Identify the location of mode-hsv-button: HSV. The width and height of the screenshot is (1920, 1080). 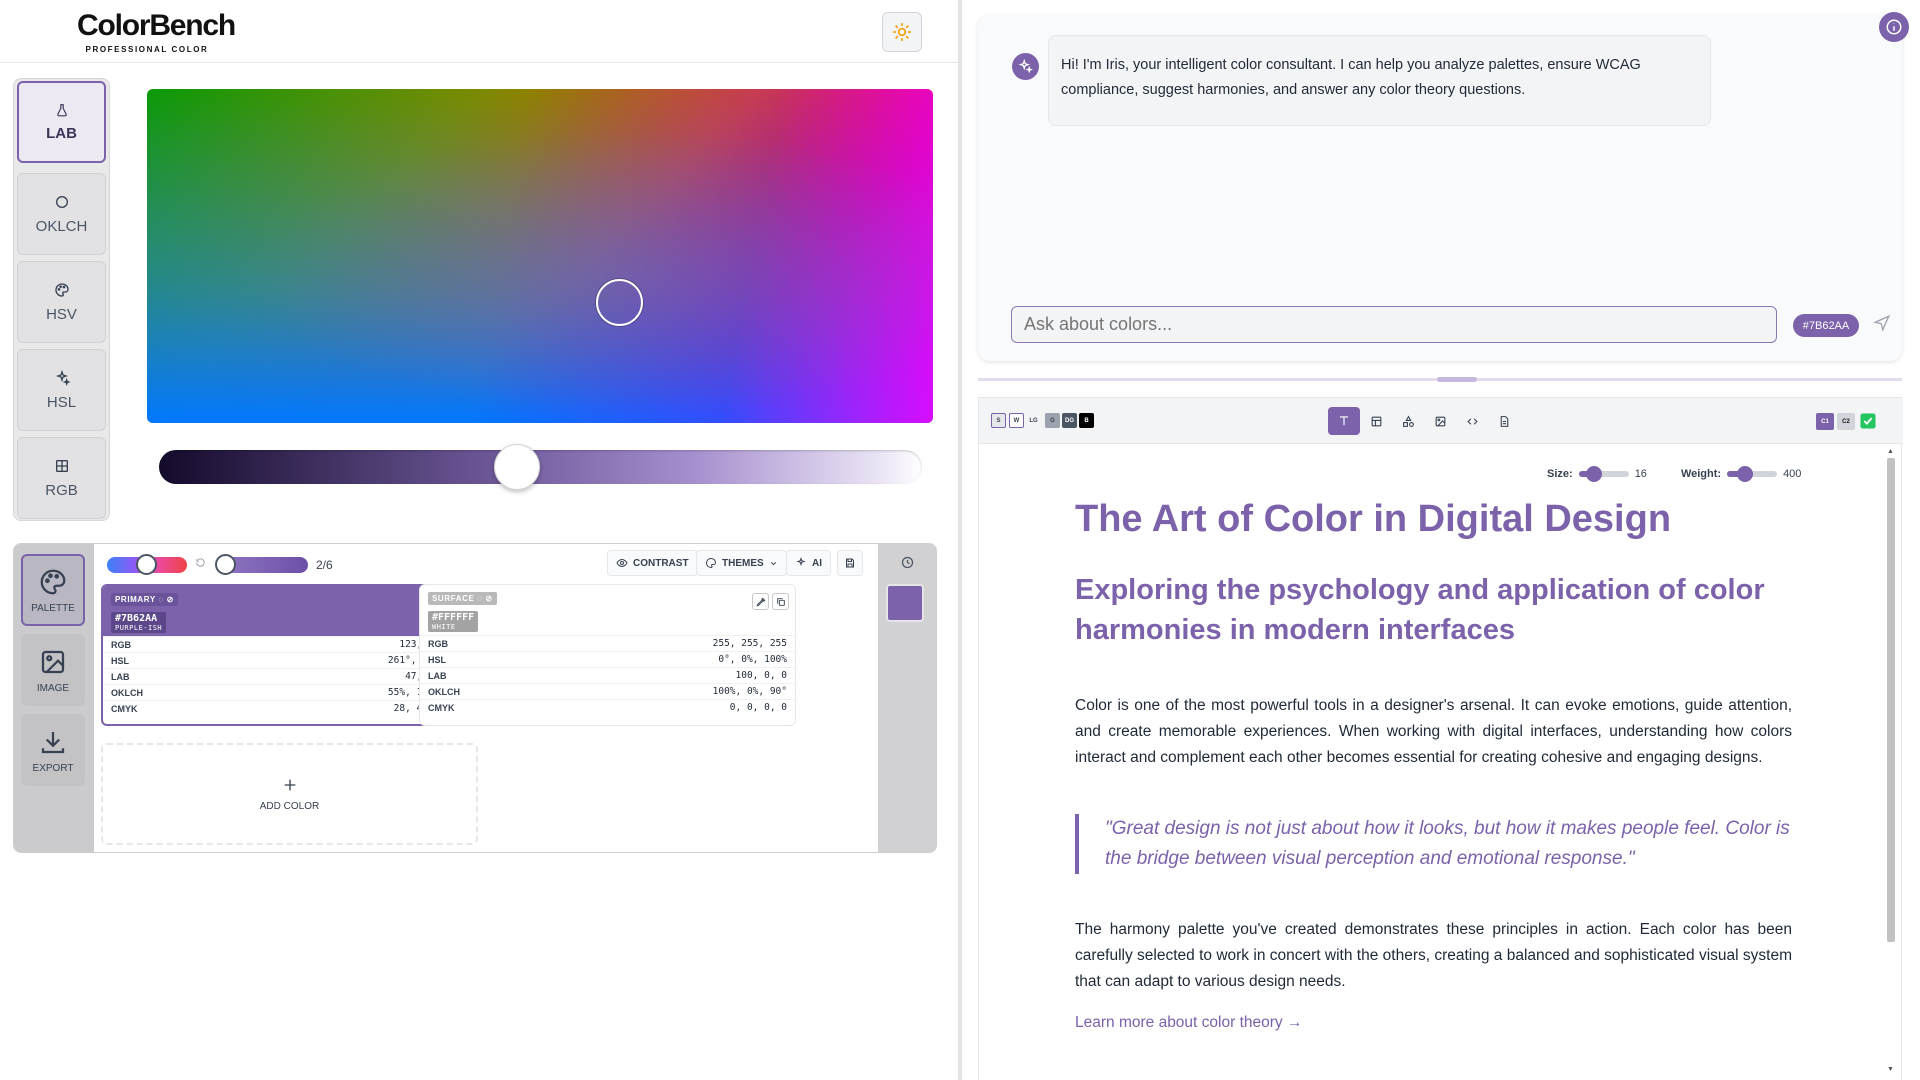
(61, 302).